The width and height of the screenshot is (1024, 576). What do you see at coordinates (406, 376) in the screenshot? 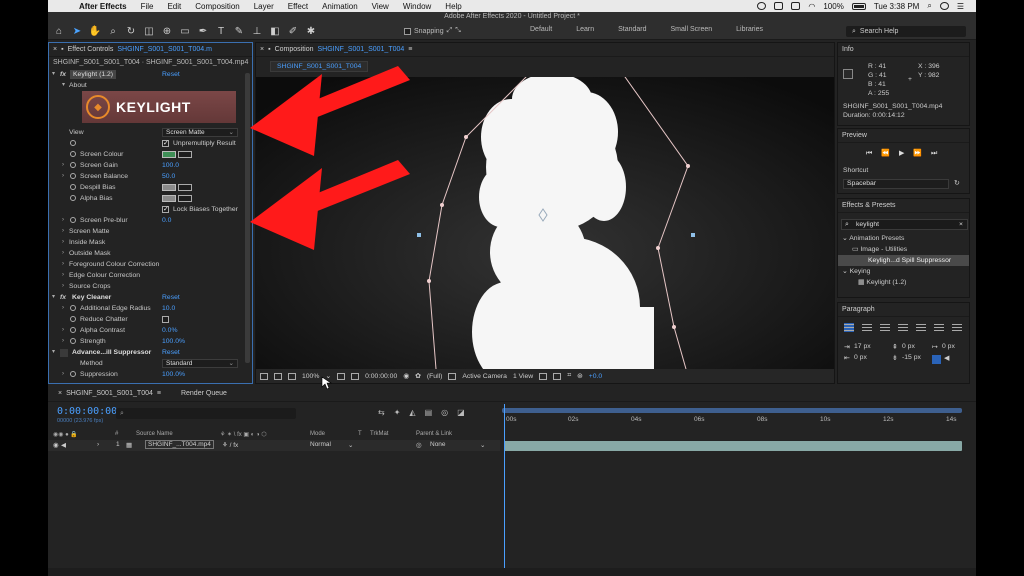
I see `camera-icon: ◉` at bounding box center [406, 376].